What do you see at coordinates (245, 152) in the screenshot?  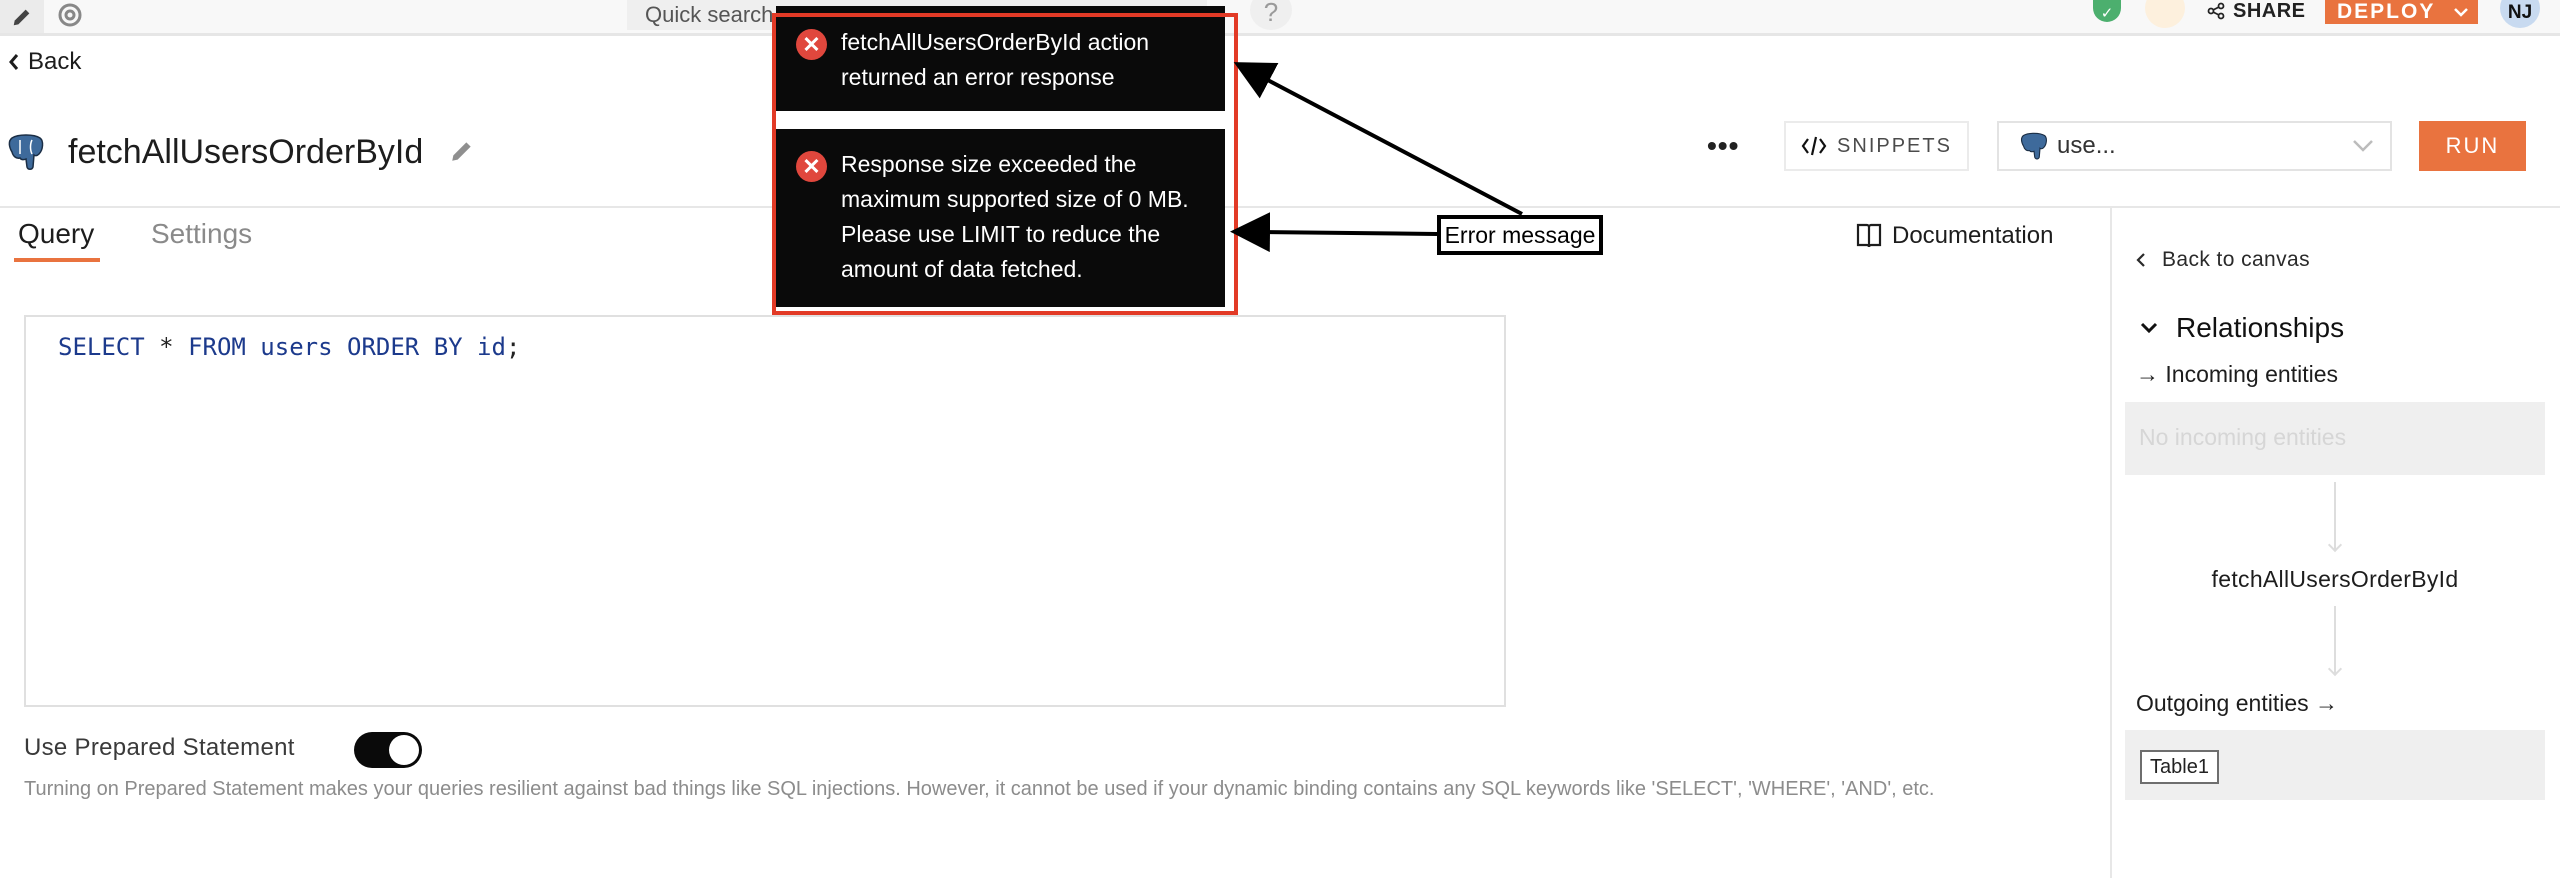 I see `query-name: fetchAllUsersOrderById` at bounding box center [245, 152].